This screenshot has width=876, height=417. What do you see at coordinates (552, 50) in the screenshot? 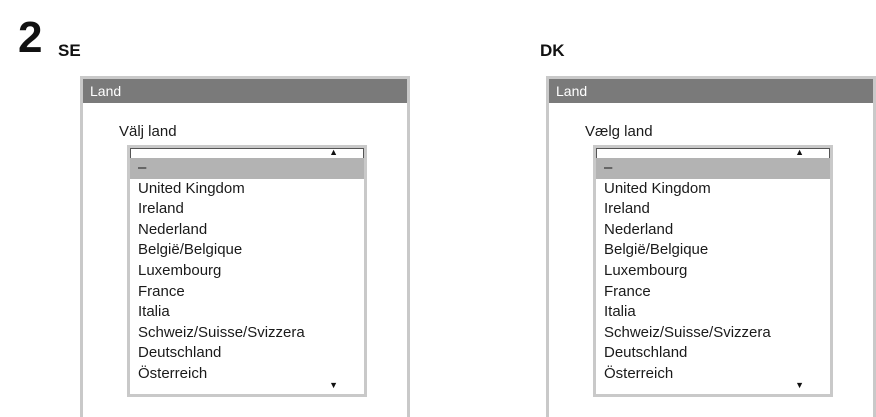
I see `language-code-dk: DK` at bounding box center [552, 50].